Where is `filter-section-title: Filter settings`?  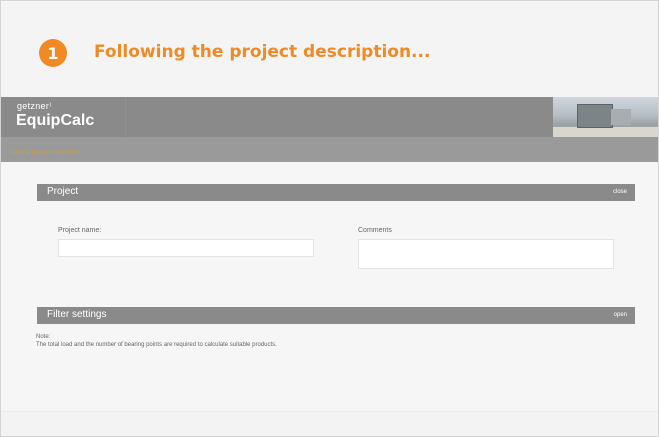
filter-section-title: Filter settings is located at coordinates (77, 314).